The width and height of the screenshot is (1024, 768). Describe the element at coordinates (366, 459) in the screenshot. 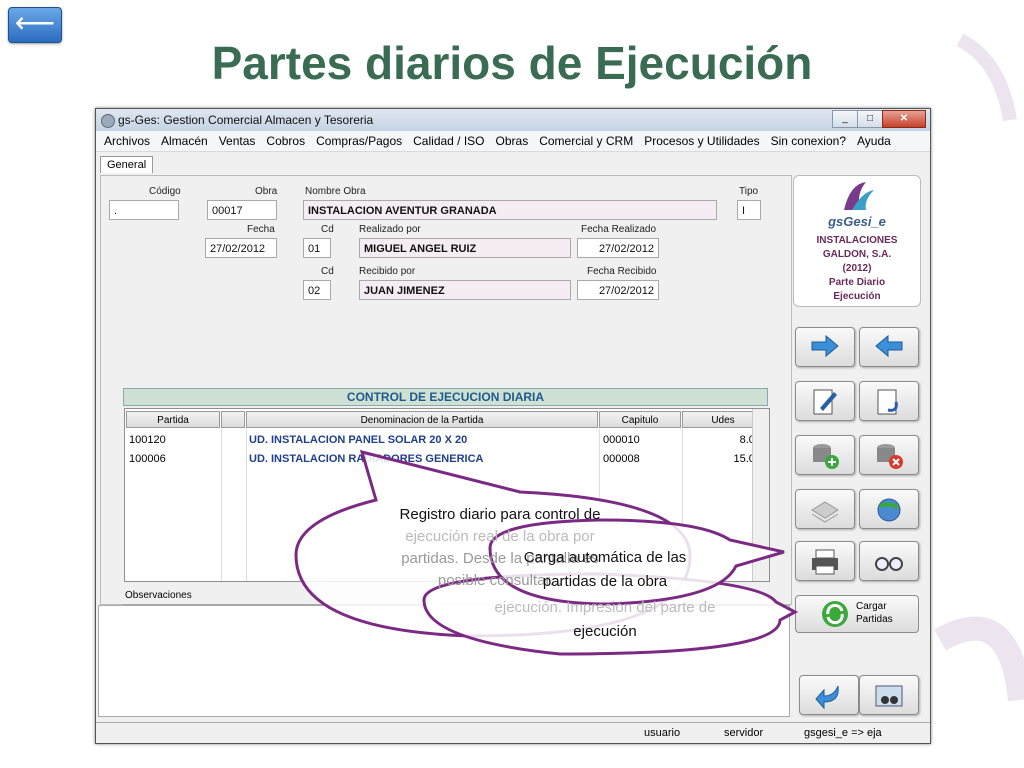

I see `cell-denominacion: UD. INSTALACION RADIADORES GENERICA` at that location.